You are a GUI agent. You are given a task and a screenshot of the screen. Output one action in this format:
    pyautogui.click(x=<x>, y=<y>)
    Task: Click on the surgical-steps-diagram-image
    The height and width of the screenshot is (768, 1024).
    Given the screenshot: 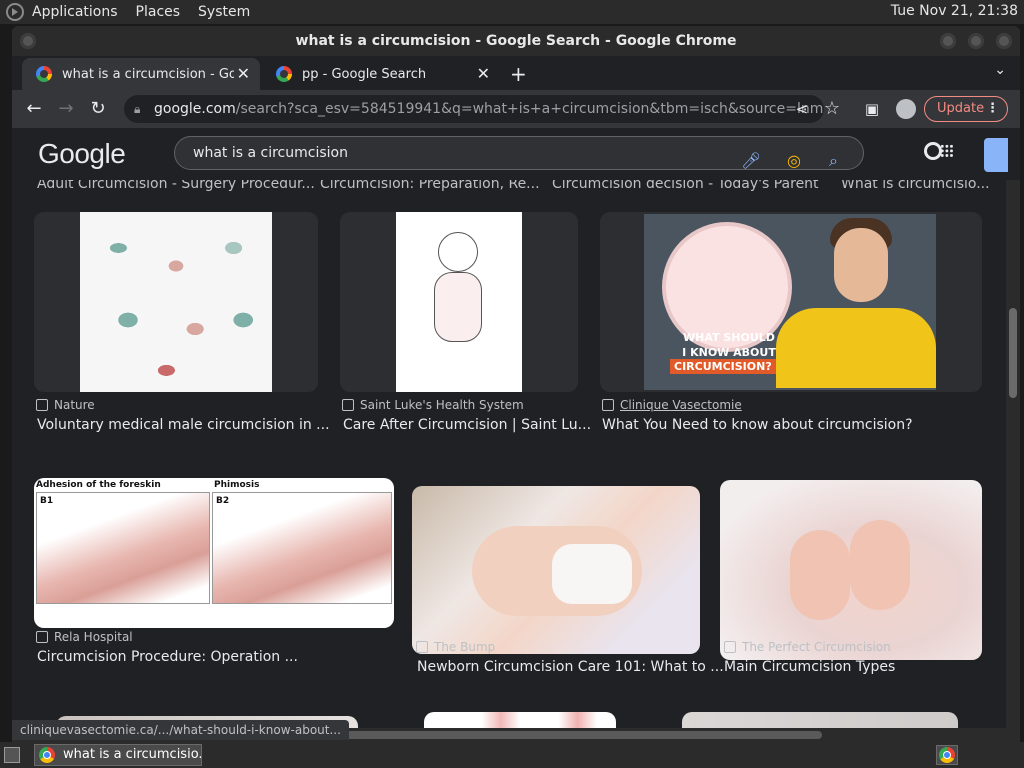 What is the action you would take?
    pyautogui.click(x=176, y=302)
    